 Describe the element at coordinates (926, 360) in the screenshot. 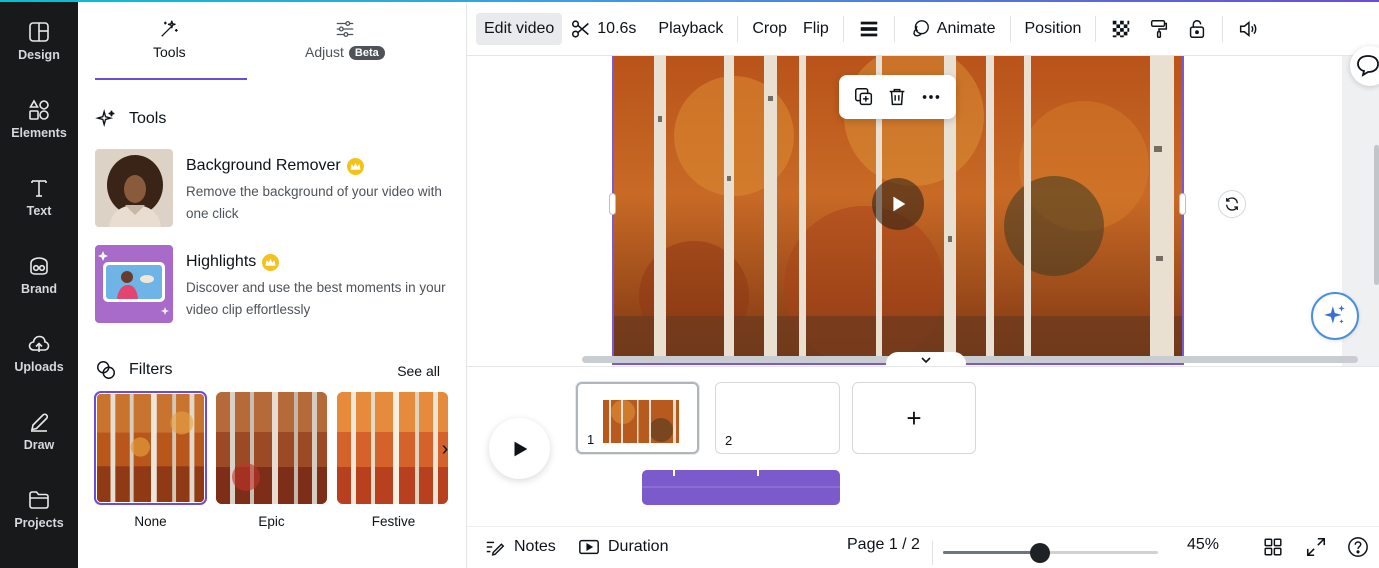

I see `chevron-down-icon` at that location.